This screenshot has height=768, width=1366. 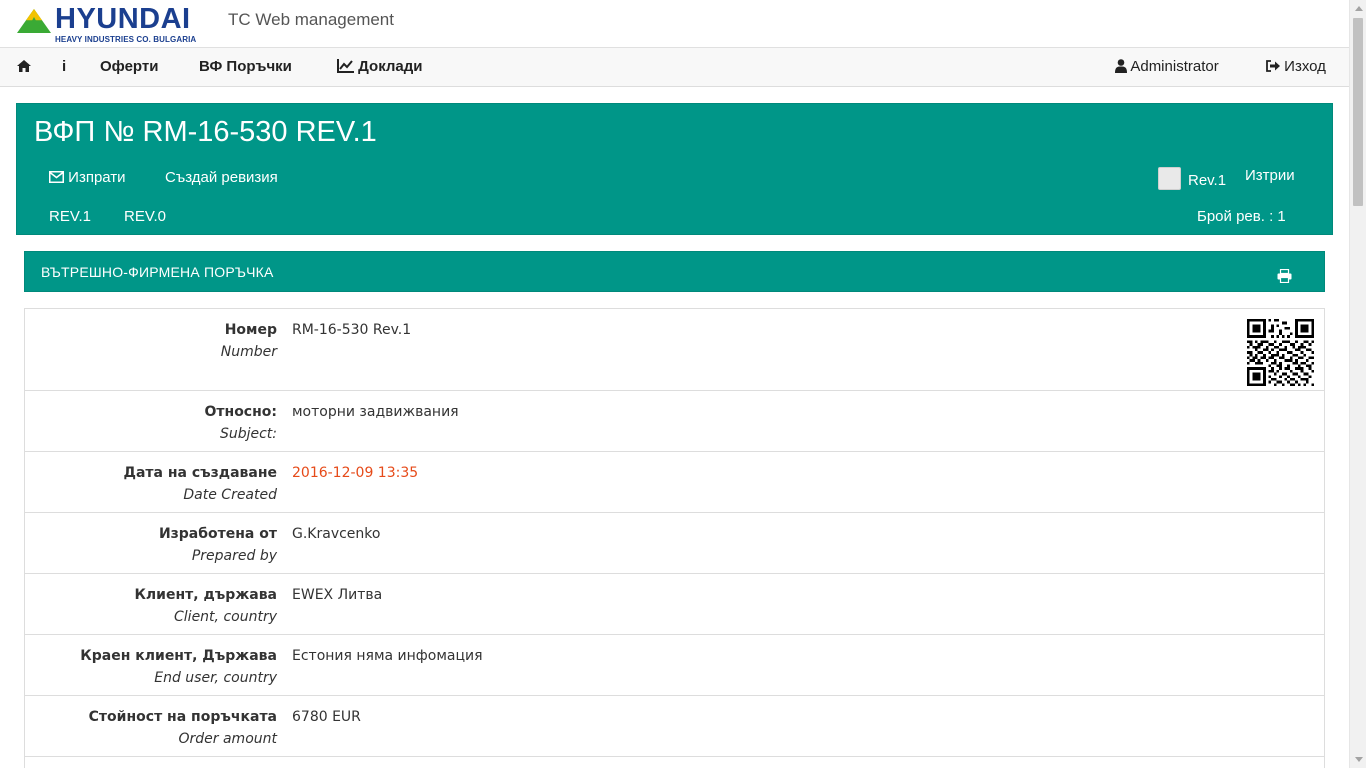 What do you see at coordinates (1169, 178) in the screenshot?
I see `revision-checkbox` at bounding box center [1169, 178].